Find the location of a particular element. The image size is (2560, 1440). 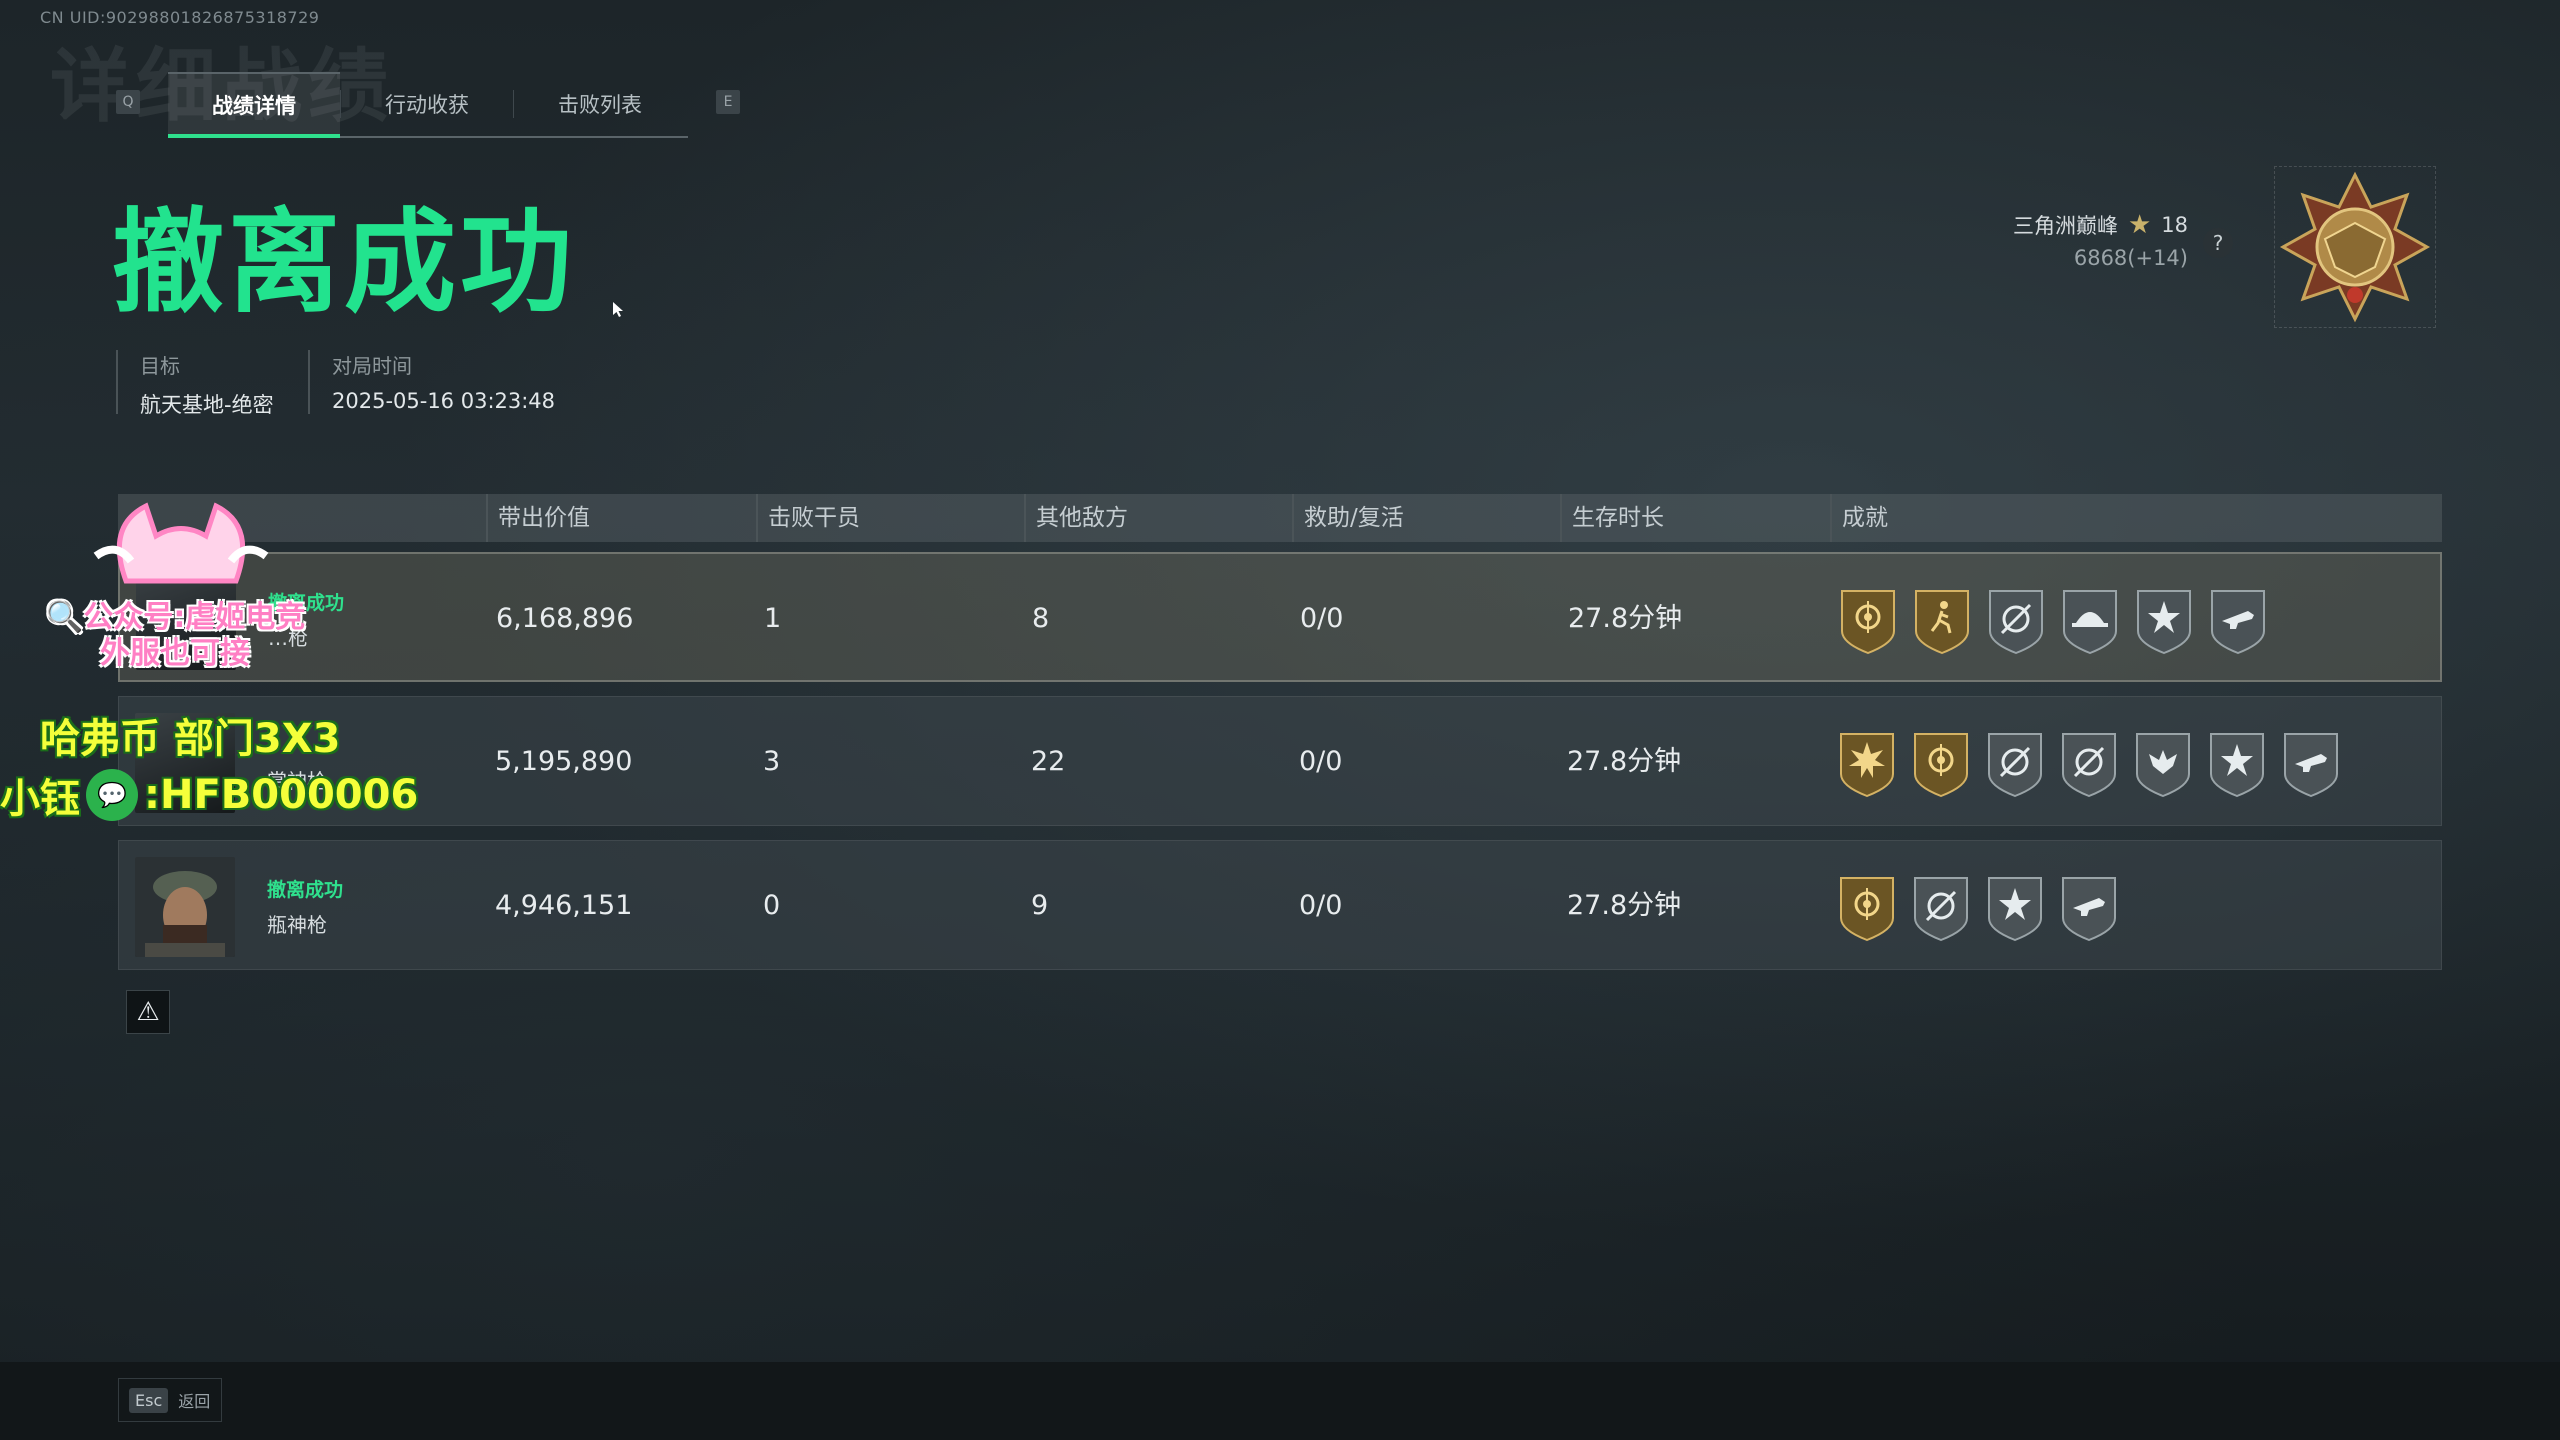

player-row: 撤离成功 …枪 6,168,896 1 8 0/0 27.8分钟 is located at coordinates (1280, 617).